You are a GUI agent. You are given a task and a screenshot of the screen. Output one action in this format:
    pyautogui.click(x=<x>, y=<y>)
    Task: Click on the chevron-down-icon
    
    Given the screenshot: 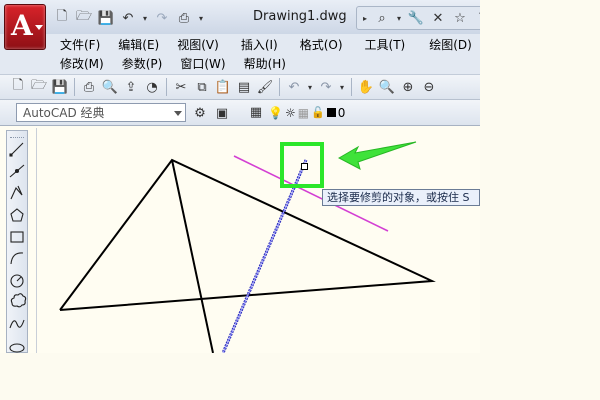 What is the action you would take?
    pyautogui.click(x=39, y=27)
    